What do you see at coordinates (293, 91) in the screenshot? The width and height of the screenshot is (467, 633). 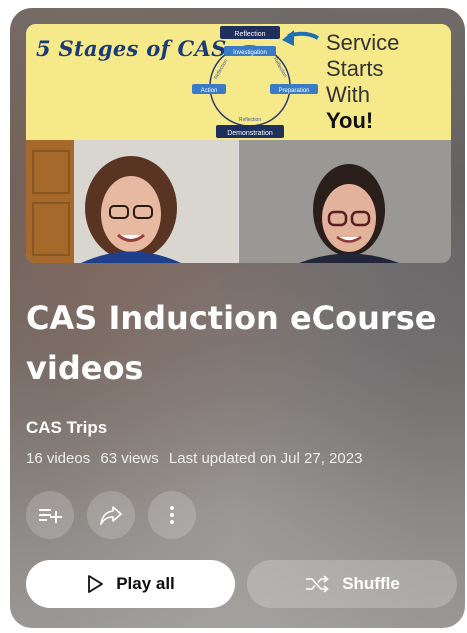 I see `stage-preparation: Preparation` at bounding box center [293, 91].